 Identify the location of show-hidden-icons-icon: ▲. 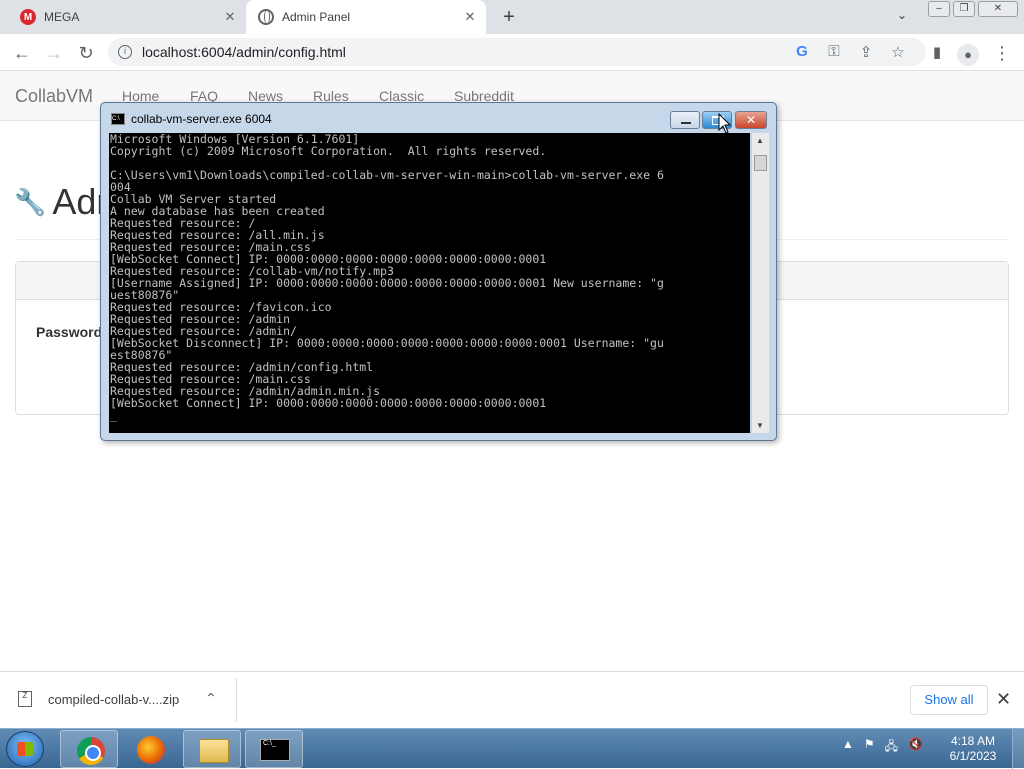
(848, 747).